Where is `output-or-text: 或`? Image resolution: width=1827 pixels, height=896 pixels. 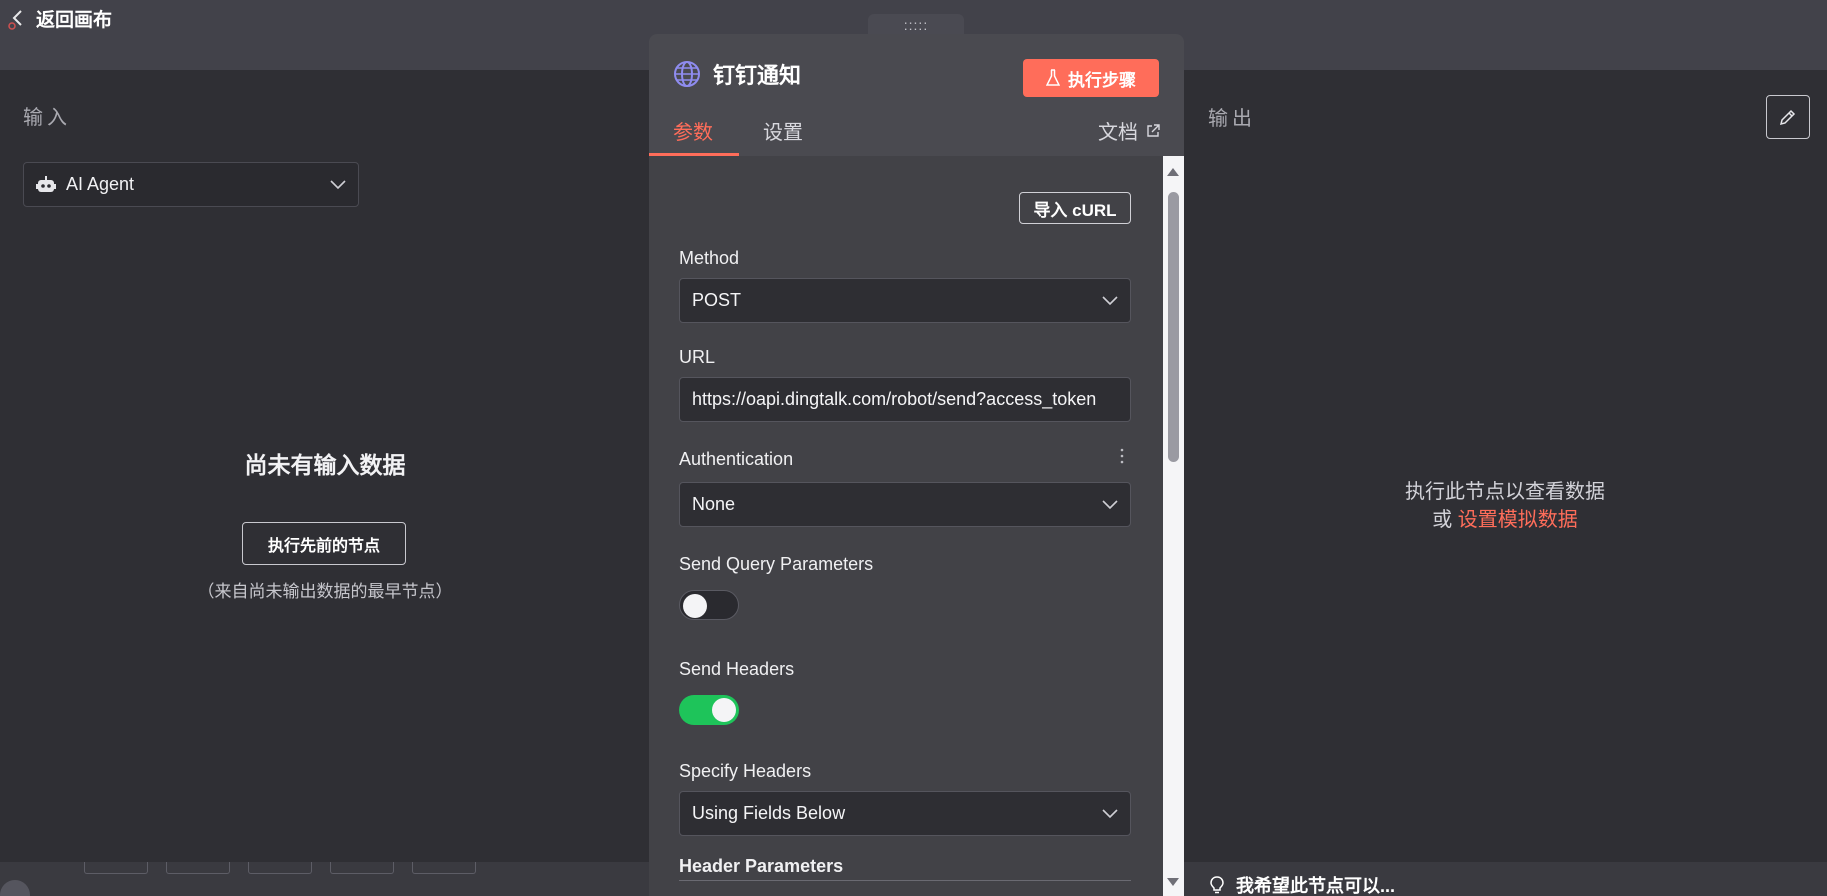 output-or-text: 或 is located at coordinates (1442, 520).